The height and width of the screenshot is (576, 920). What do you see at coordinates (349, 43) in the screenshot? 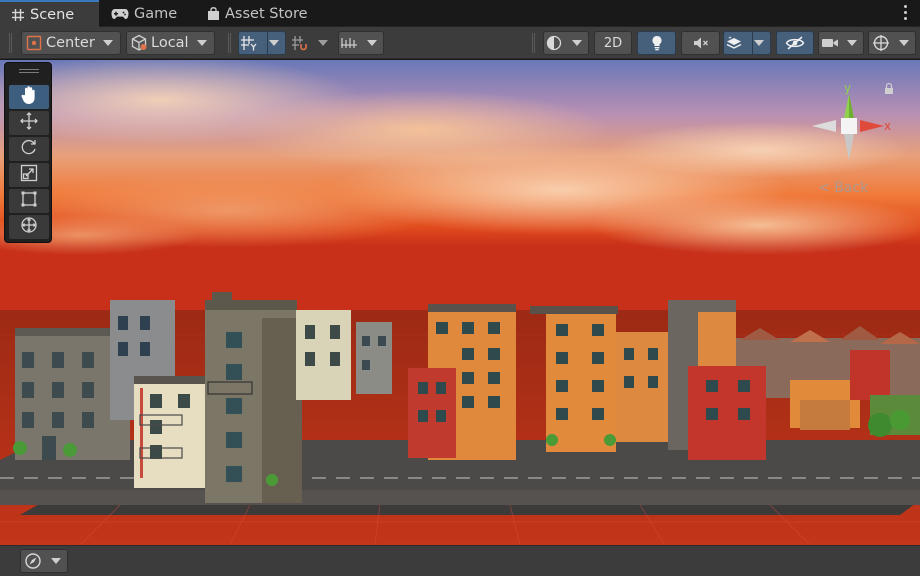
I see `ruler-icon` at bounding box center [349, 43].